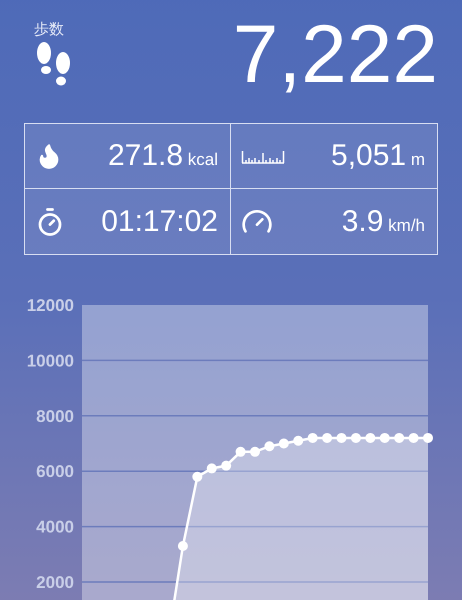  What do you see at coordinates (263, 156) in the screenshot?
I see `ruler-icon` at bounding box center [263, 156].